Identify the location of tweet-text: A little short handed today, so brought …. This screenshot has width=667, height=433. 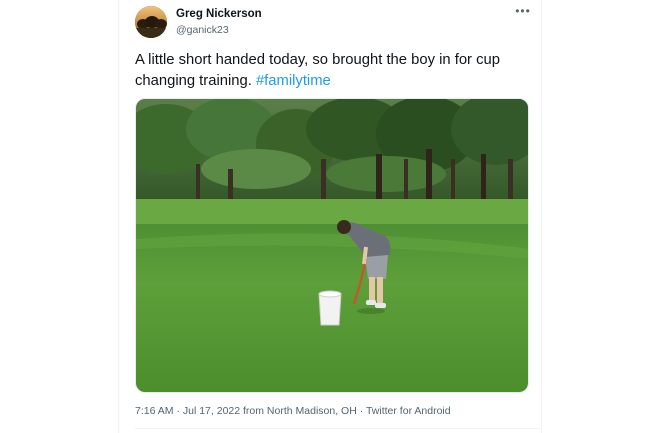
(331, 71).